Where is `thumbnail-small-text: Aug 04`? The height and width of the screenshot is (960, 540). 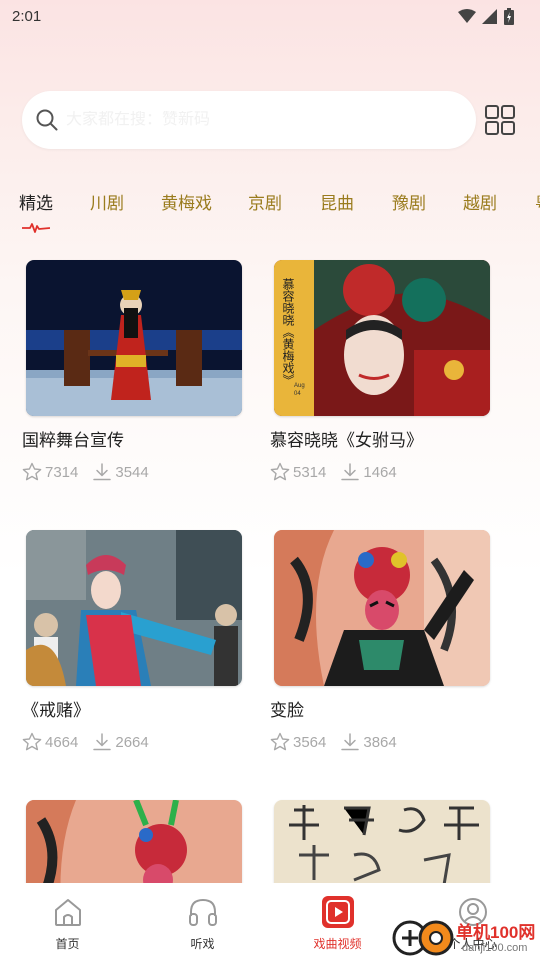
thumbnail-small-text: Aug 04 is located at coordinates (299, 390).